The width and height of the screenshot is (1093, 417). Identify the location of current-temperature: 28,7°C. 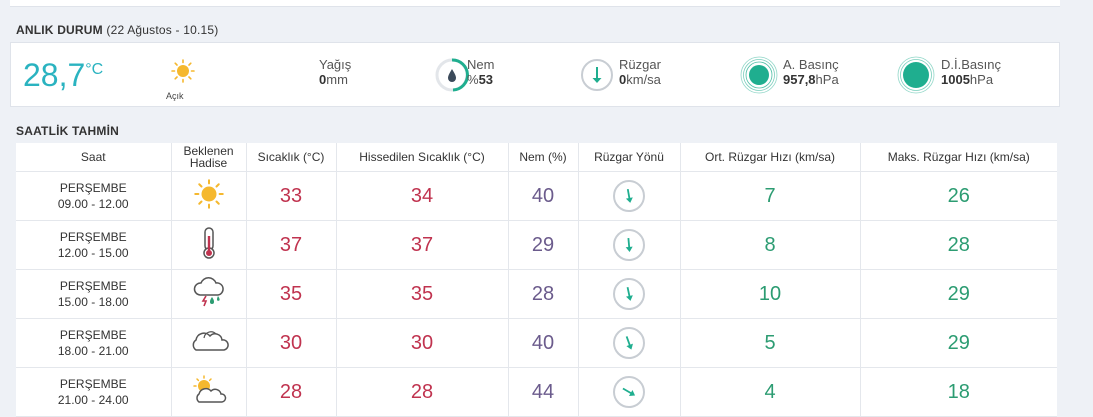
(63, 75).